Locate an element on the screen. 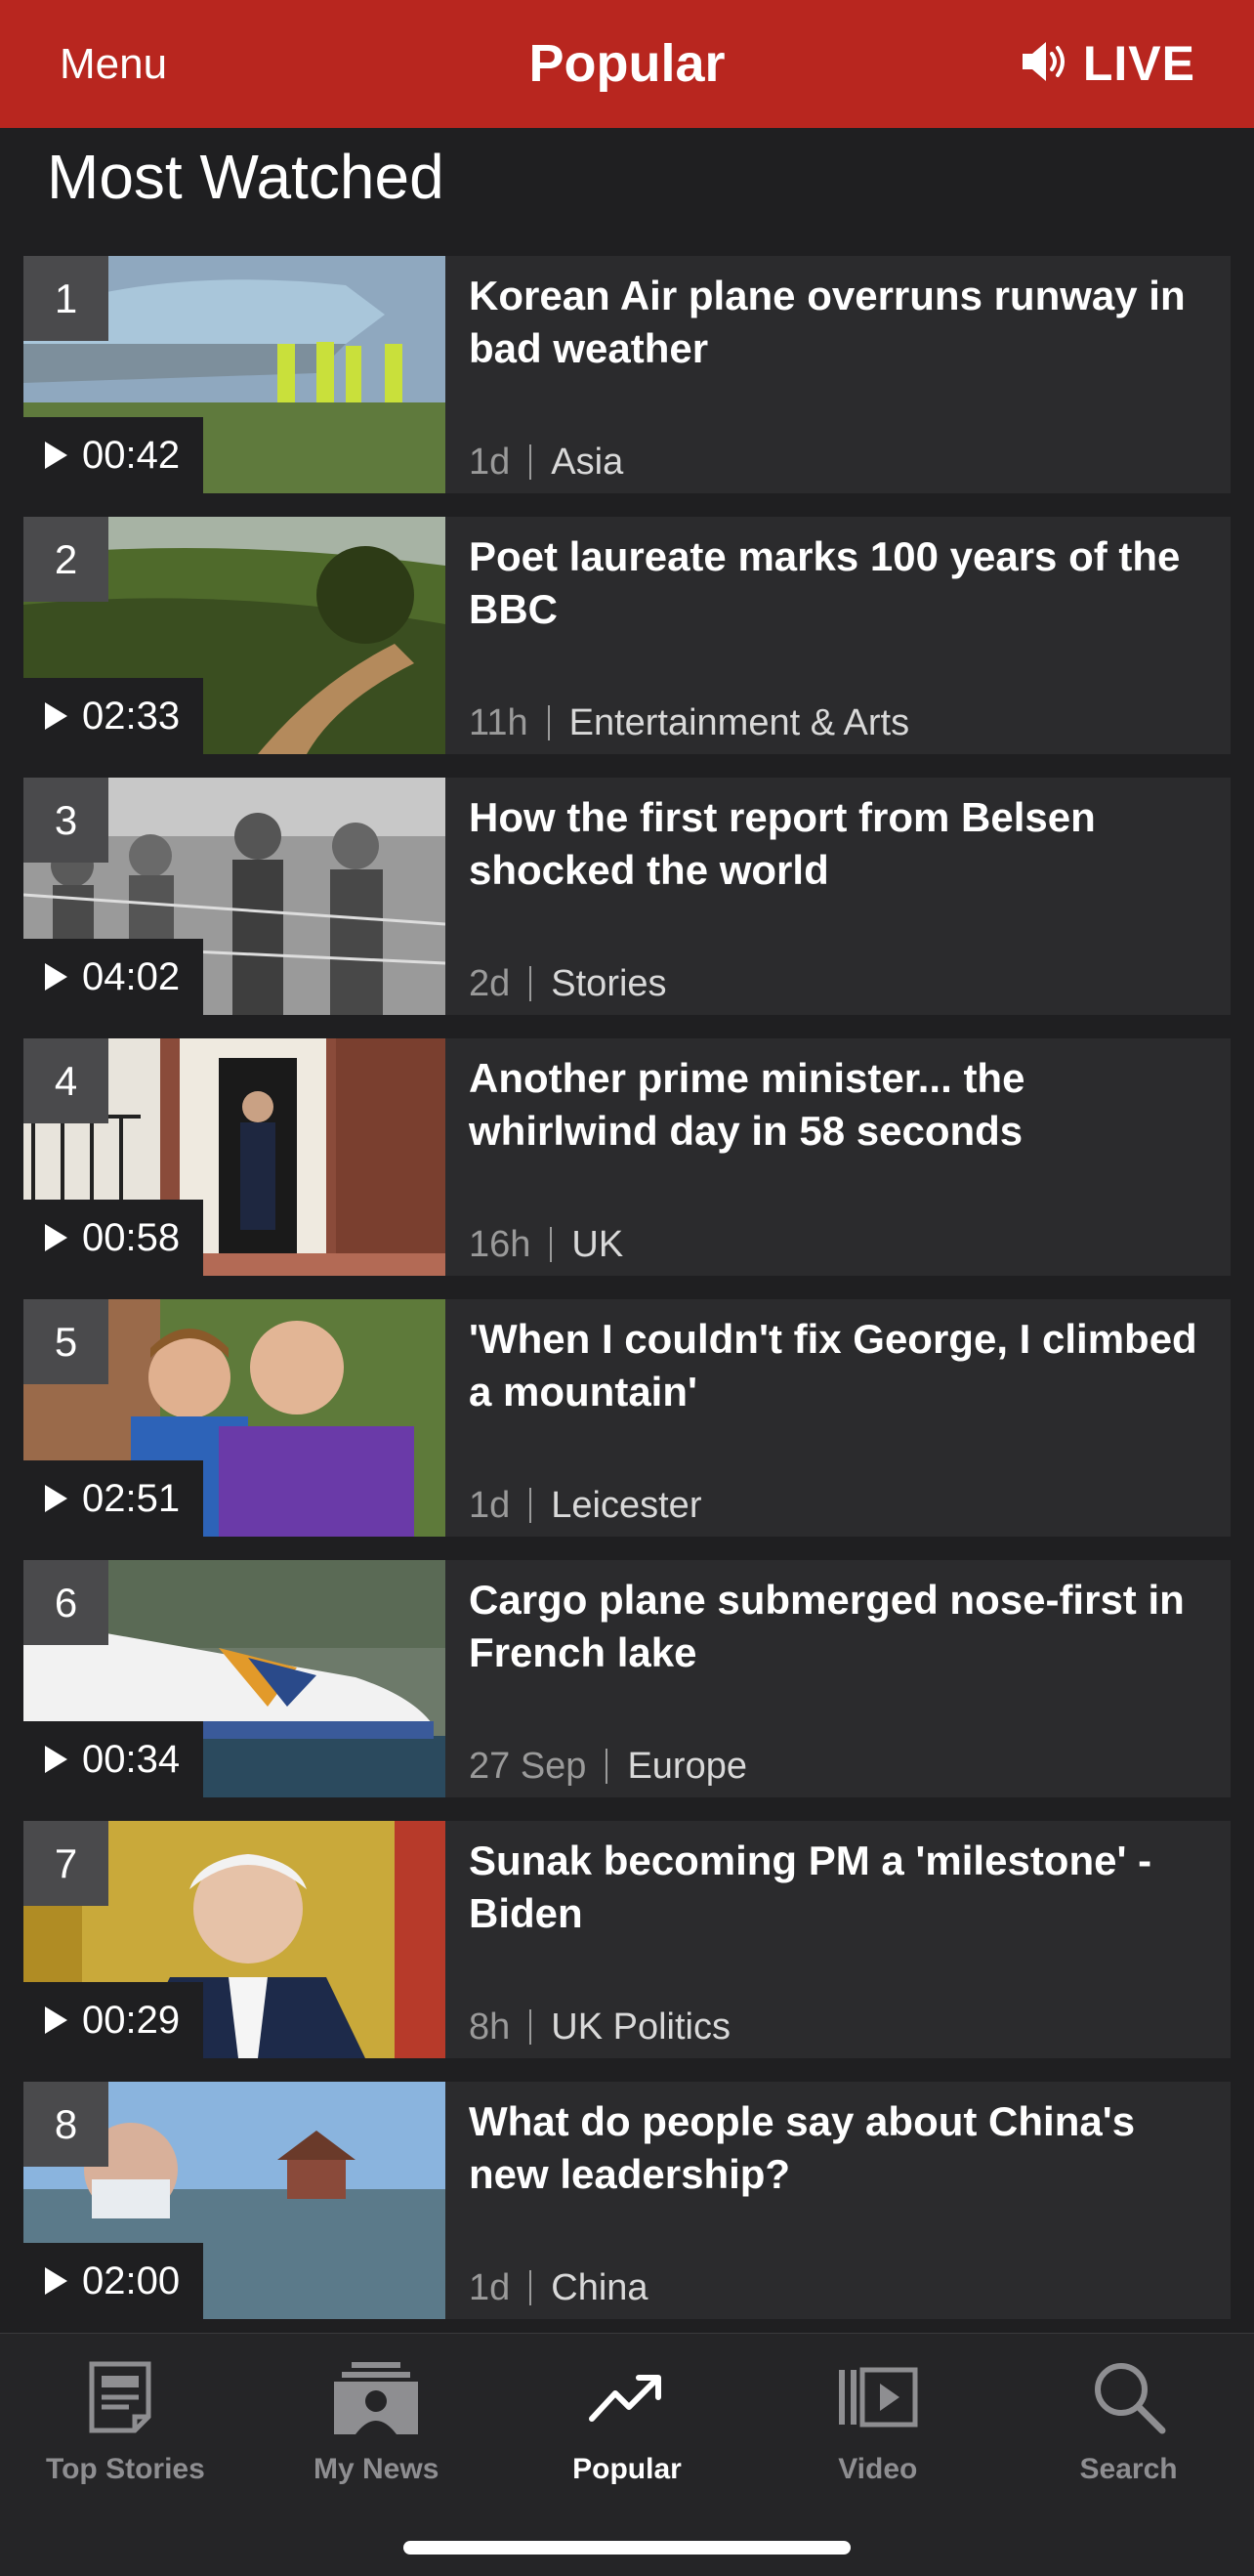  item-meta: 11h Entertainment & Arts is located at coordinates (689, 722).